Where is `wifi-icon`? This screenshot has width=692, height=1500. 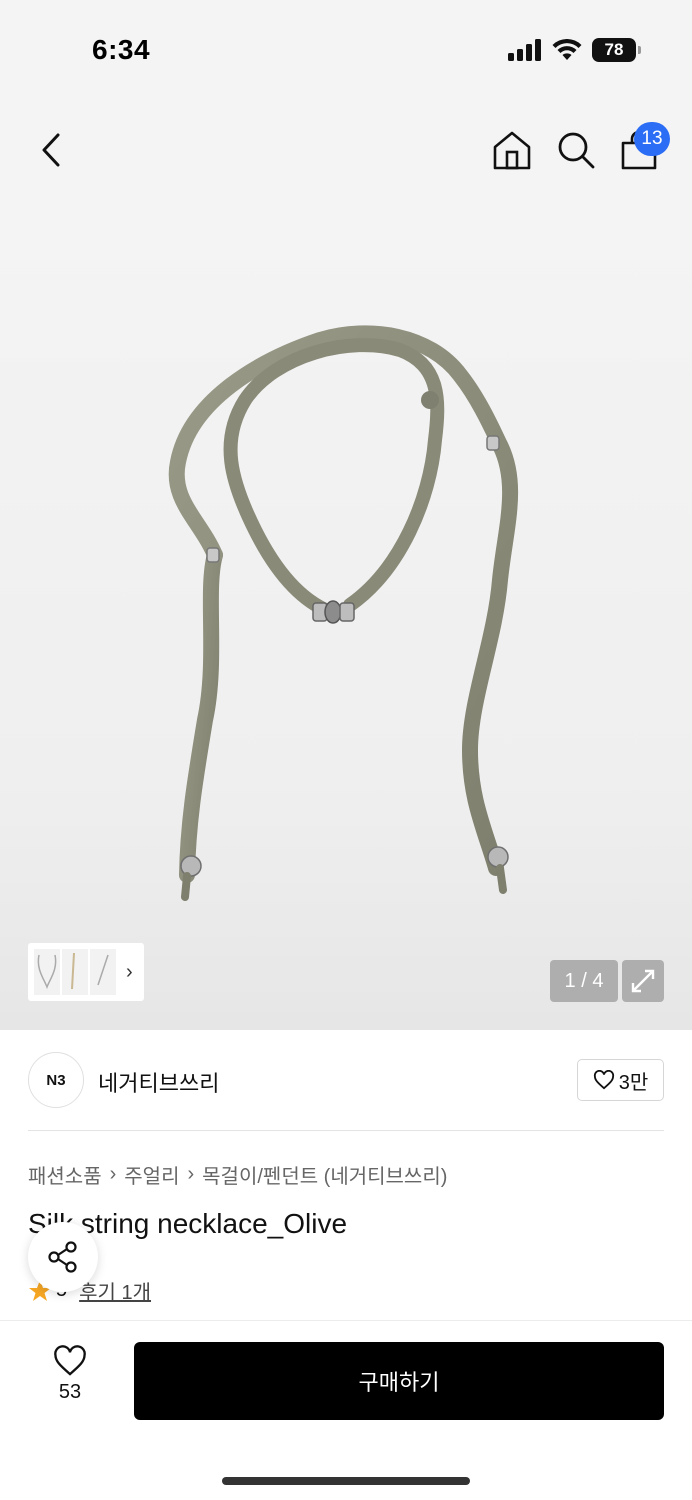 wifi-icon is located at coordinates (567, 49).